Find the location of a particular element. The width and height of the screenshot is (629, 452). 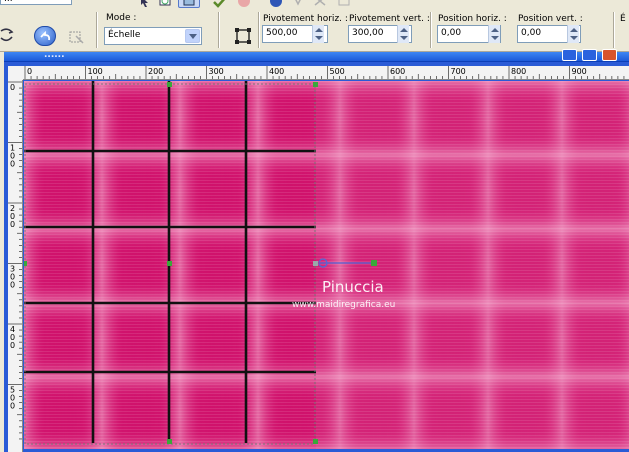

close-button is located at coordinates (609, 55).